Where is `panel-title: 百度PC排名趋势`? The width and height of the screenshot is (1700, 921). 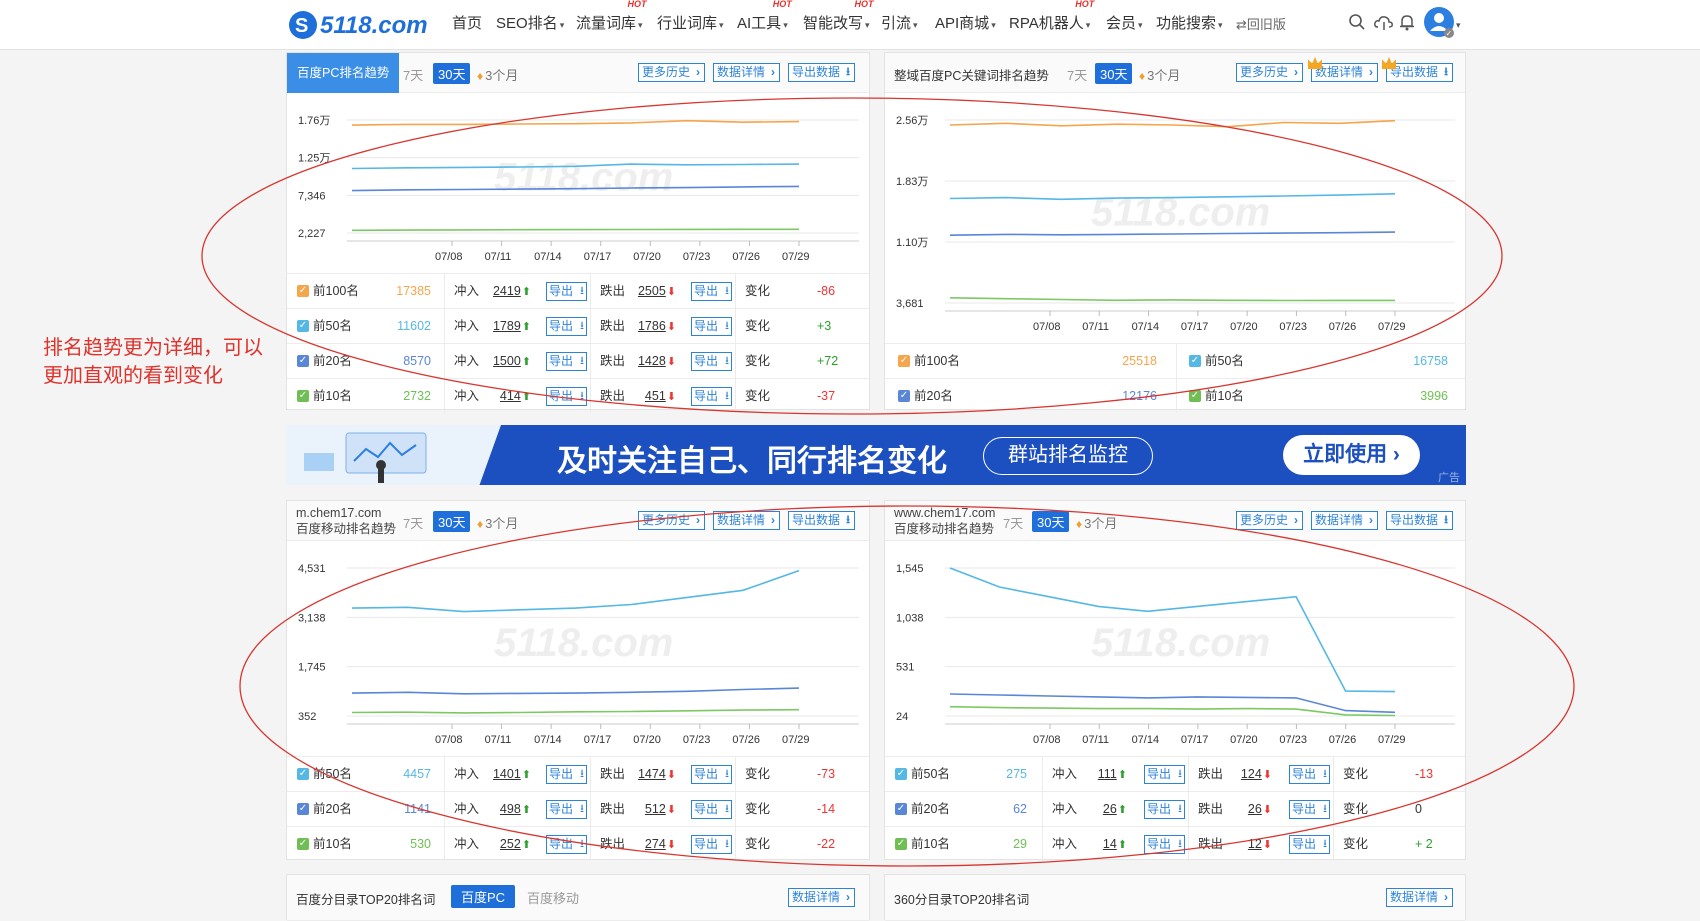
panel-title: 百度PC排名趋势 is located at coordinates (343, 73).